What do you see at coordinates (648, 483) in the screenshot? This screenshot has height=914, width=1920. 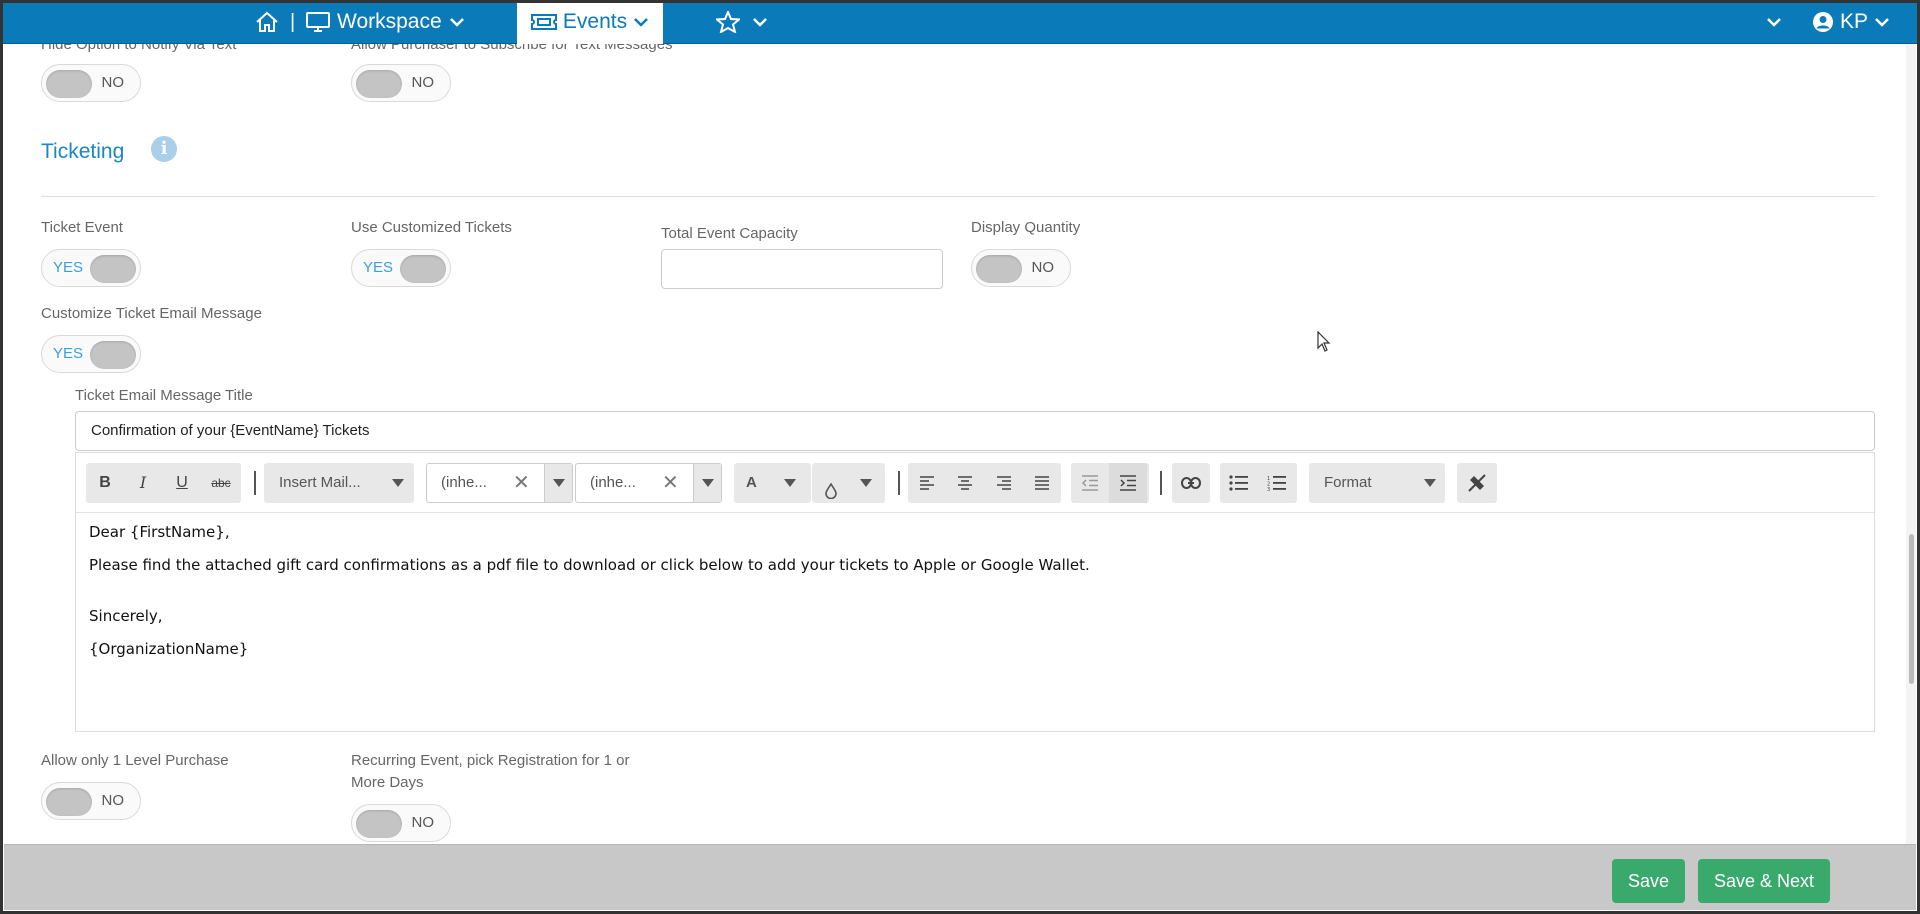 I see `font-size-select: (inhe... ✕` at bounding box center [648, 483].